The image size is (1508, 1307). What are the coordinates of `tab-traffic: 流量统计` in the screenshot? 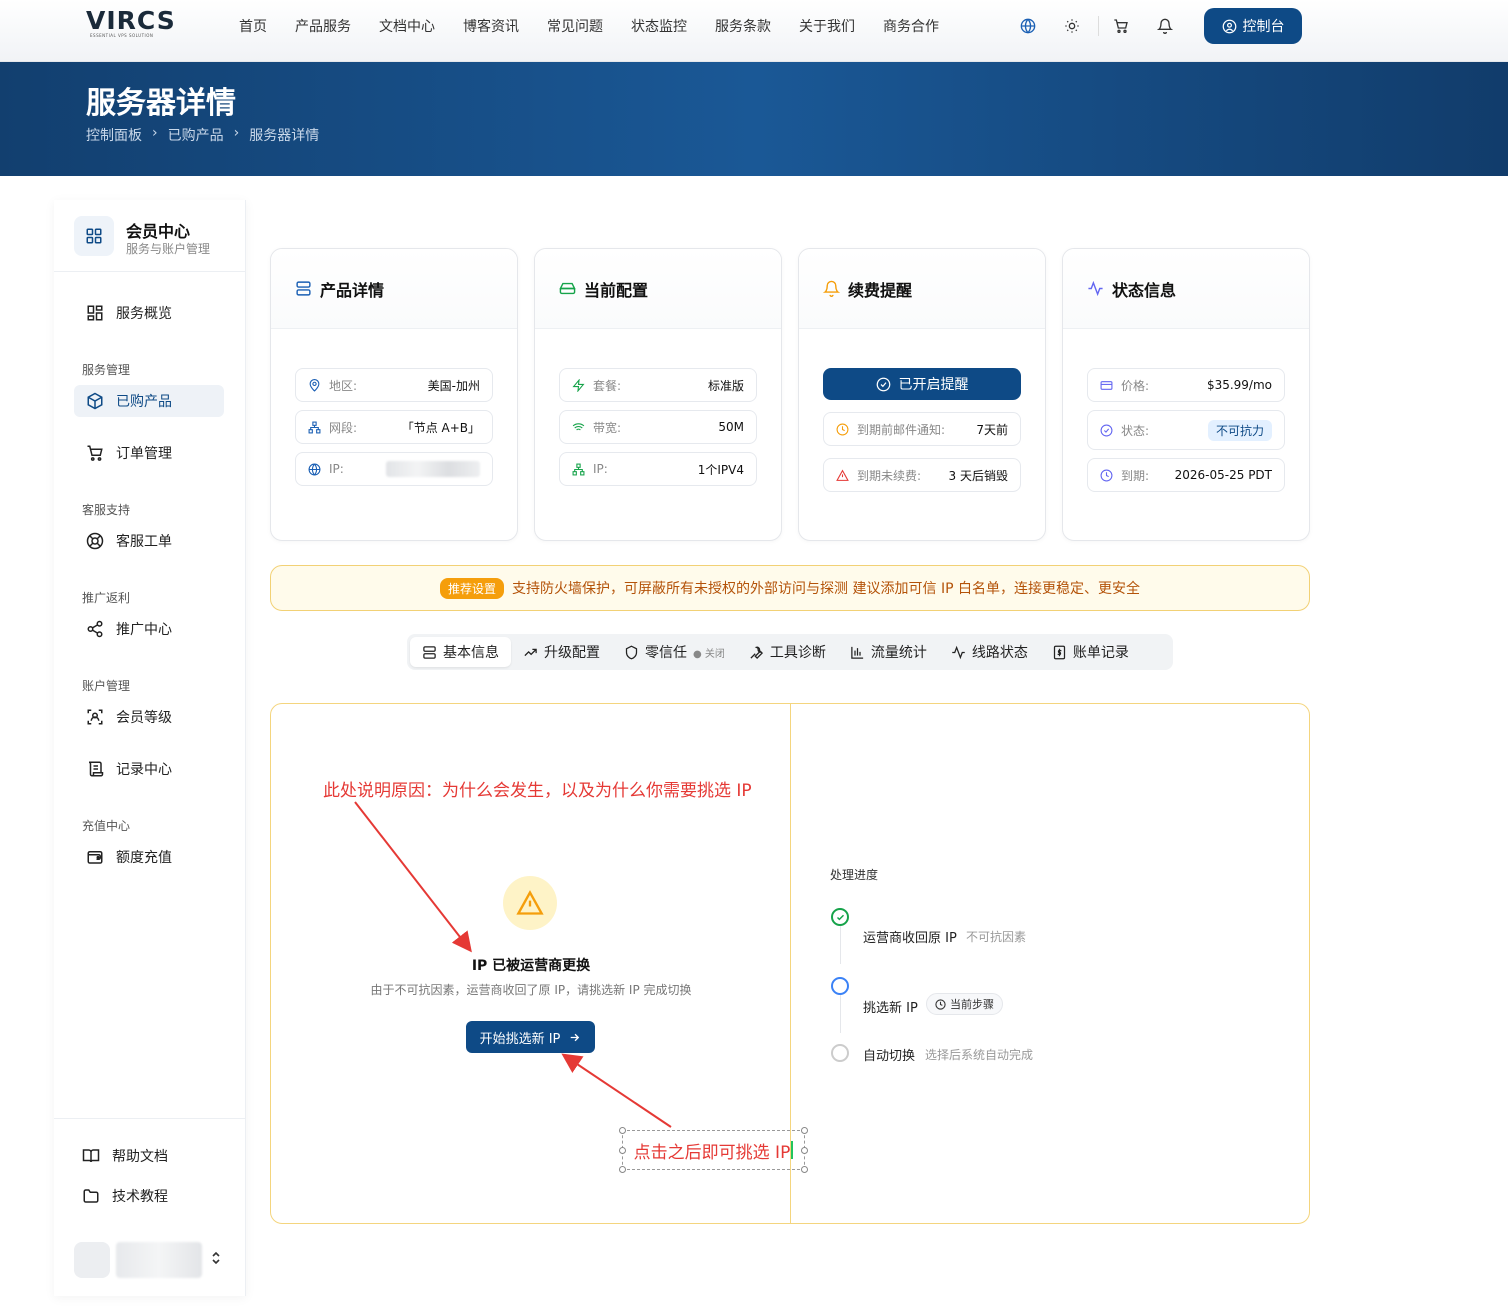 It's located at (888, 652).